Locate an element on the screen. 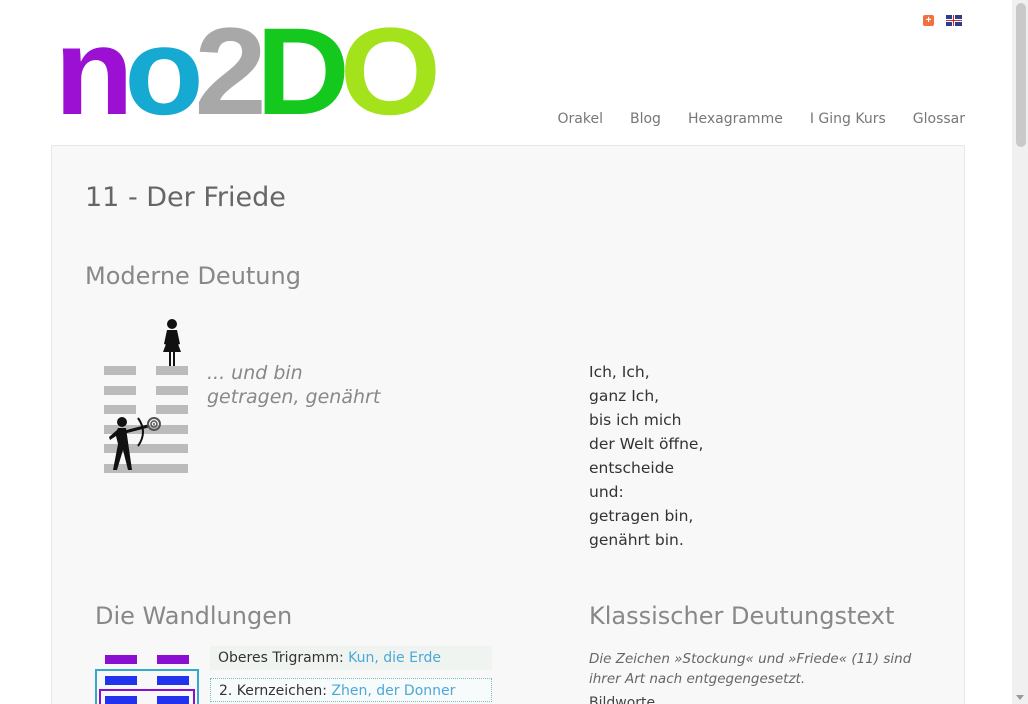 Image resolution: width=1028 pixels, height=704 pixels. nav-item-i-ging-kurs: I Ging Kurs is located at coordinates (848, 119).